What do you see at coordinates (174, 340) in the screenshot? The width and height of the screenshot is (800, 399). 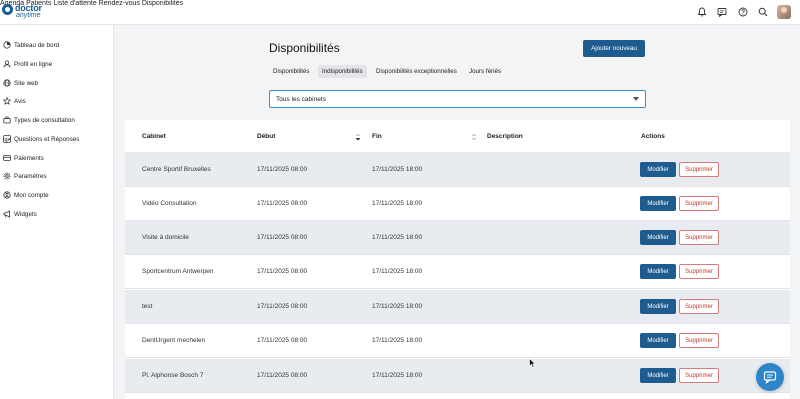 I see `cell-cabinet: DentUrgent mechelen` at bounding box center [174, 340].